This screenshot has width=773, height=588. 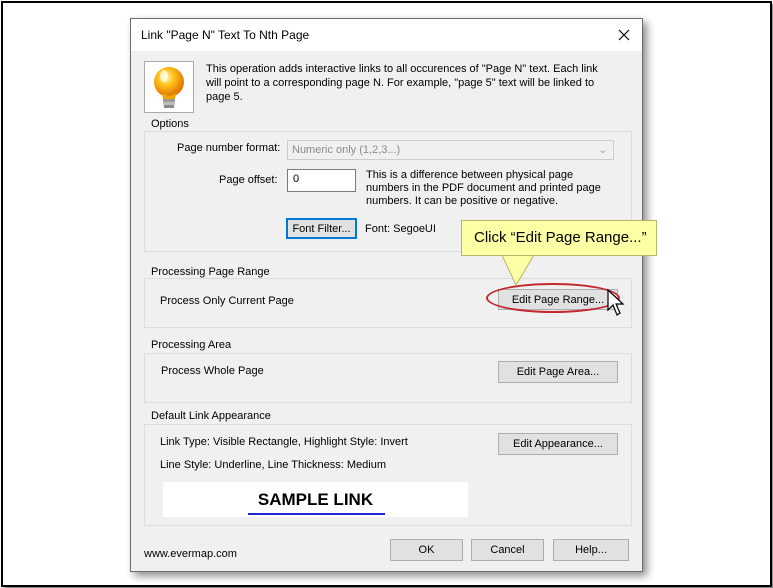 I want to click on callout-pointer, so click(x=518, y=271).